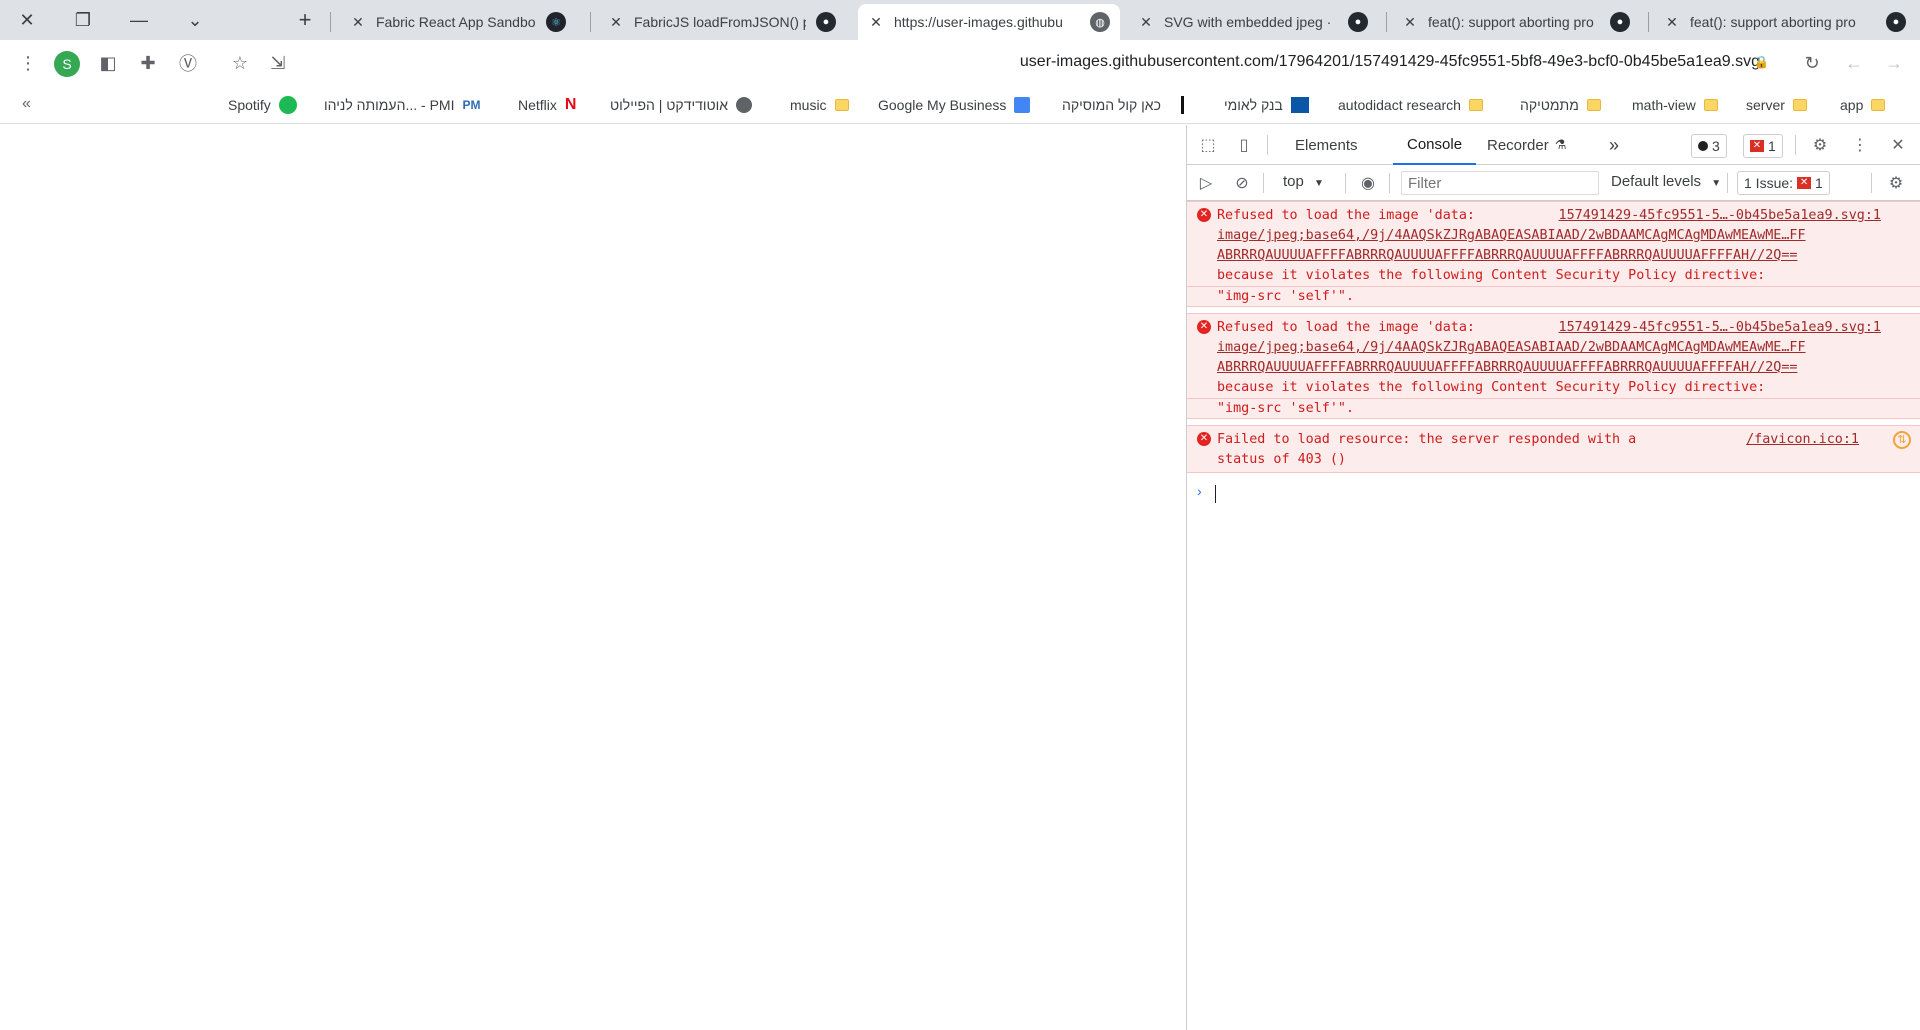 This screenshot has width=1920, height=1030. I want to click on tab-recorder: Recorder ⚗, so click(1526, 145).